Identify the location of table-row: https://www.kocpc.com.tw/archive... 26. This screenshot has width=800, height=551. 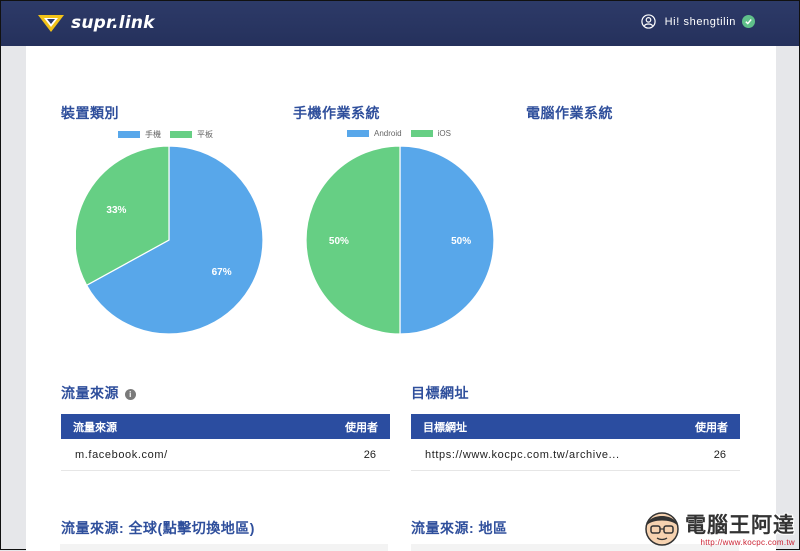
(575, 455).